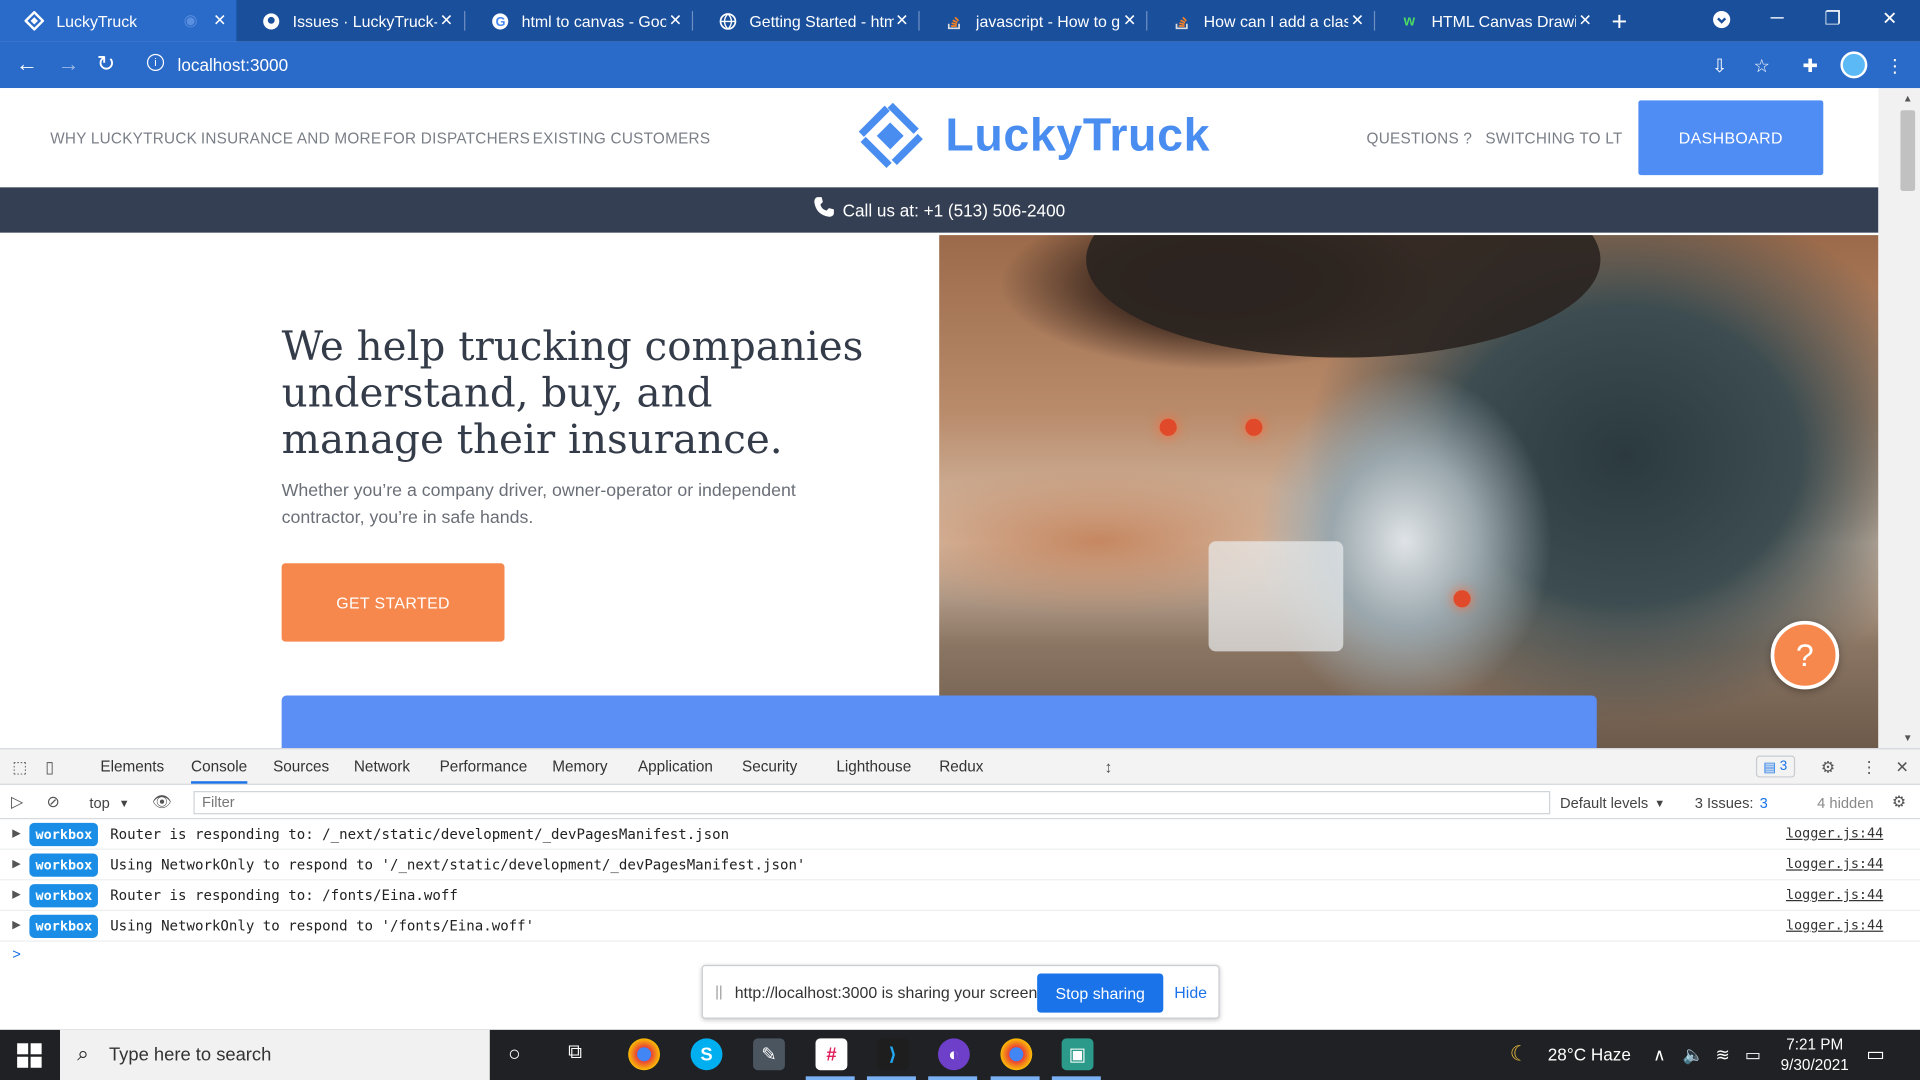  I want to click on context-selector: top, so click(99, 803).